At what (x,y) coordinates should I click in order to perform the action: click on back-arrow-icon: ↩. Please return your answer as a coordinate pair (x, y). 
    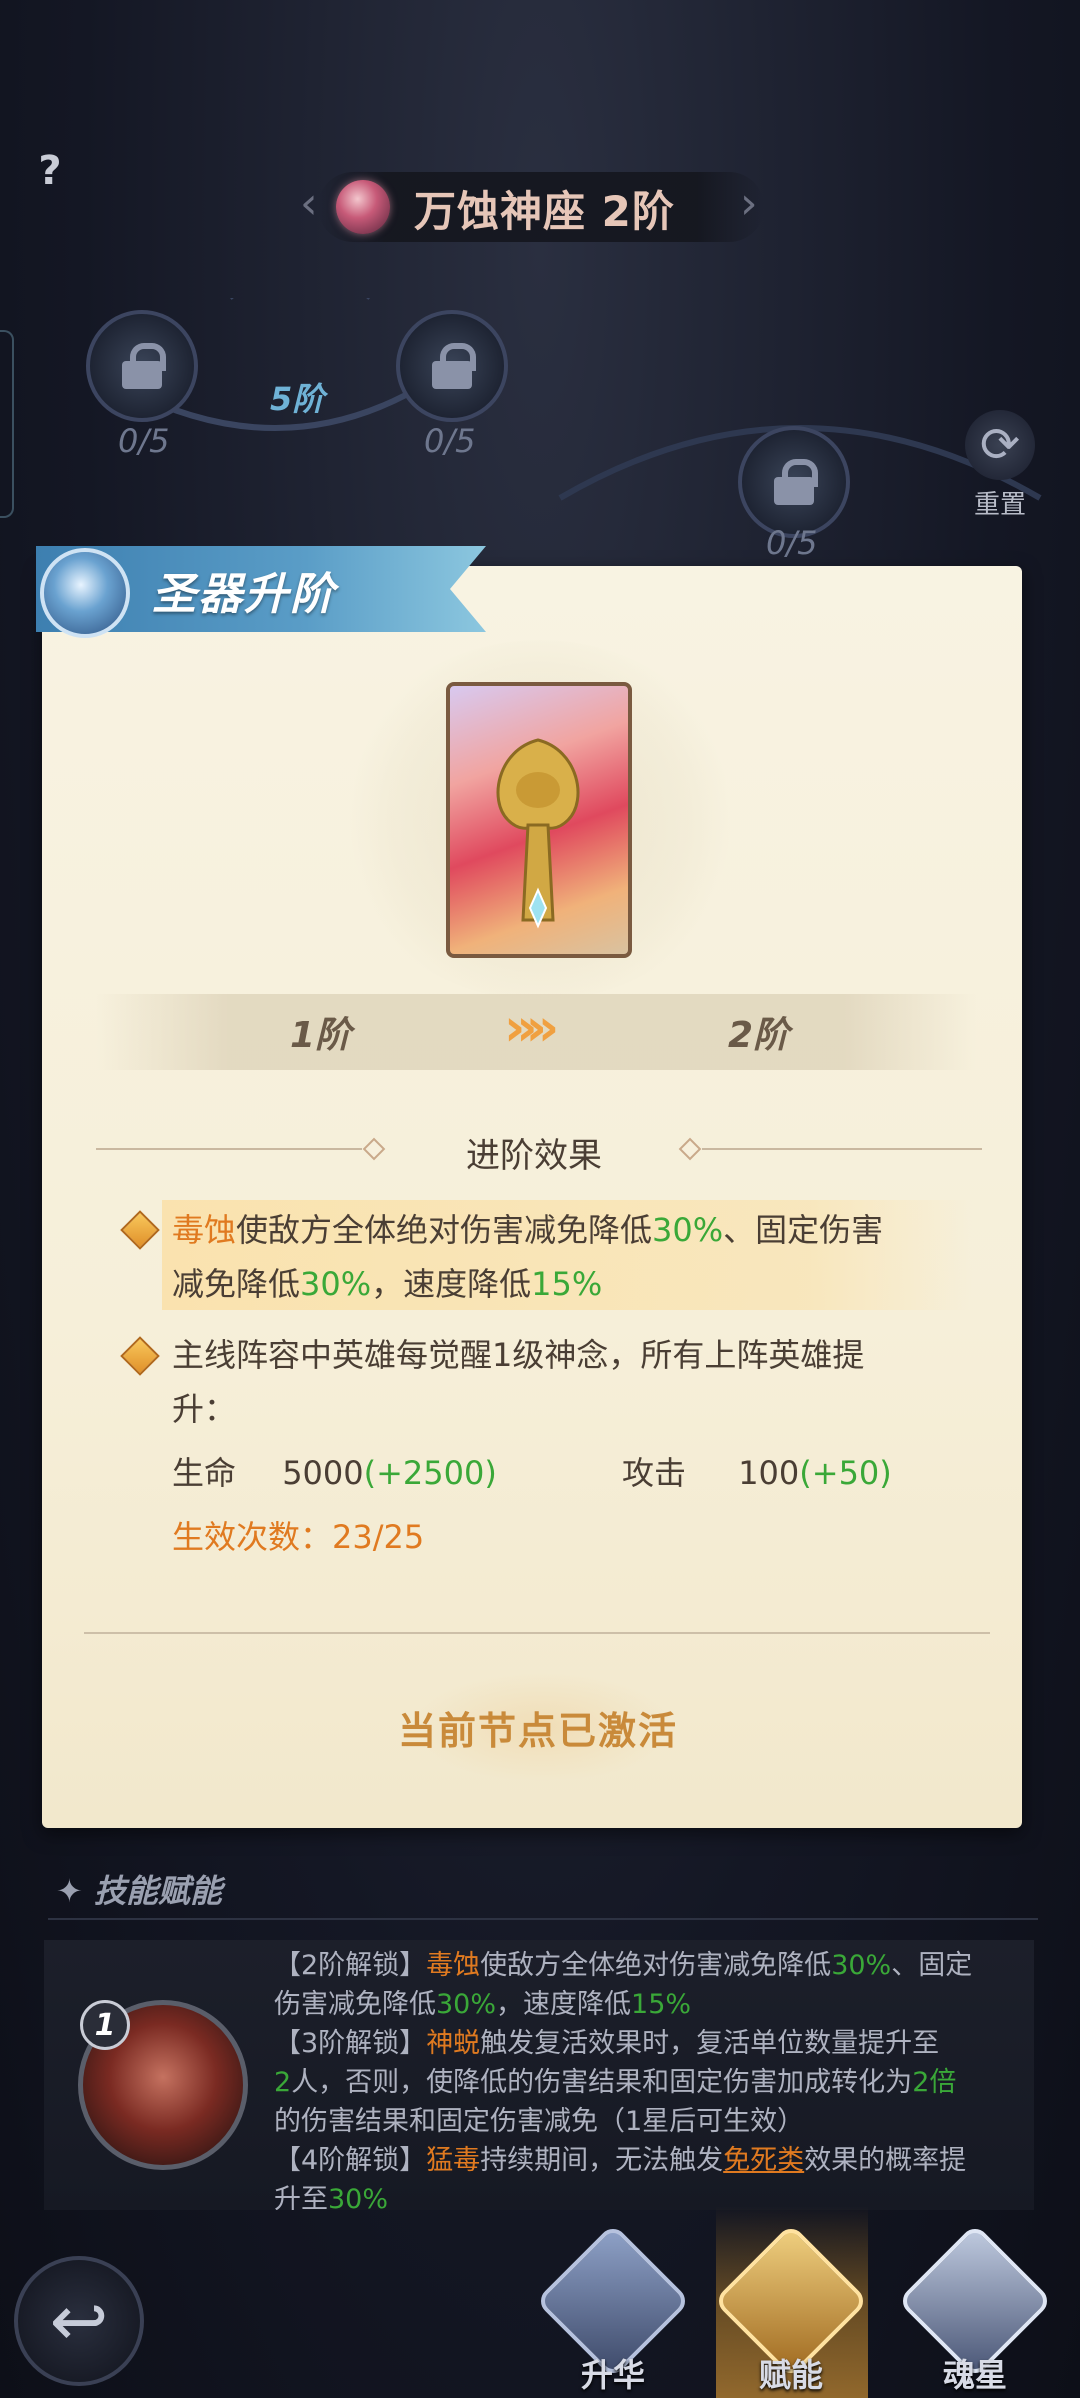
    Looking at the image, I should click on (79, 2321).